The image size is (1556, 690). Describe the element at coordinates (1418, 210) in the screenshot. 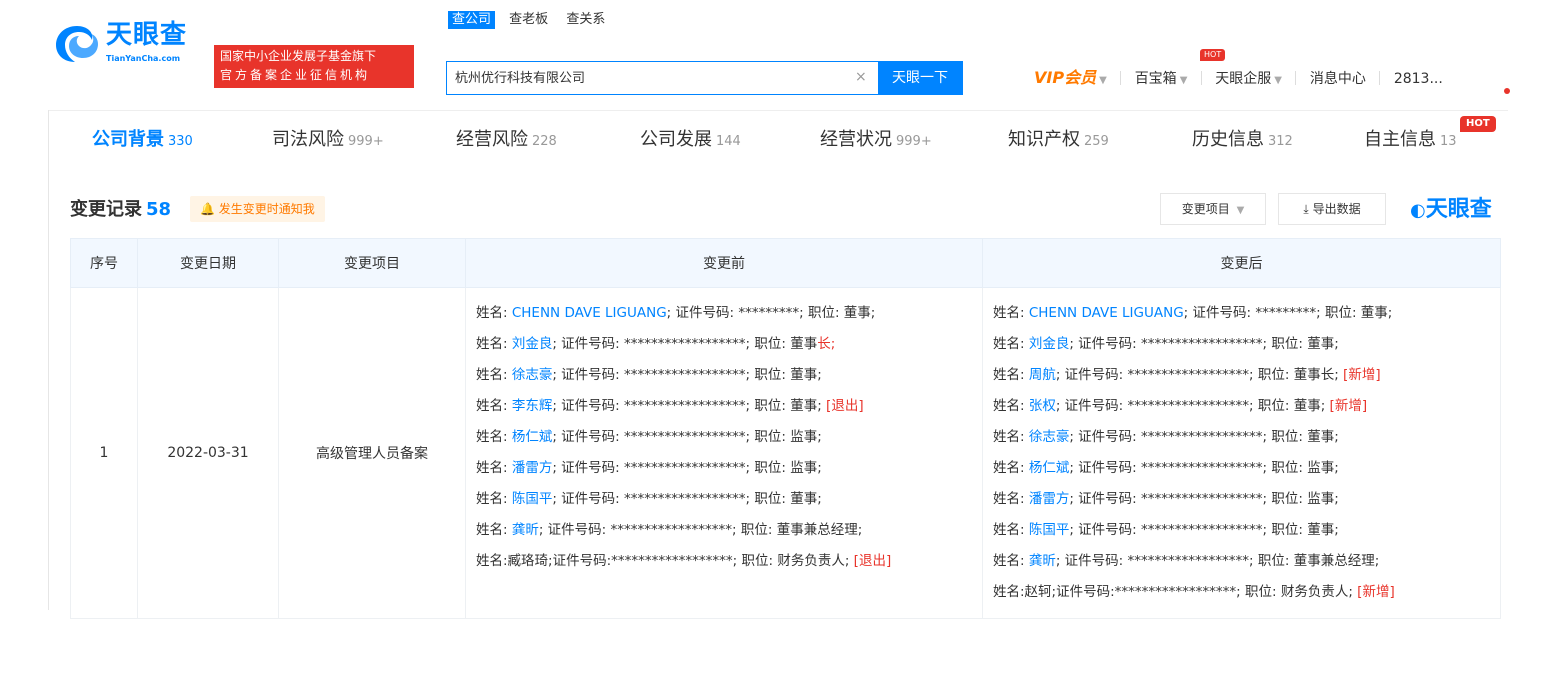

I see `logo-icon: ◐` at that location.